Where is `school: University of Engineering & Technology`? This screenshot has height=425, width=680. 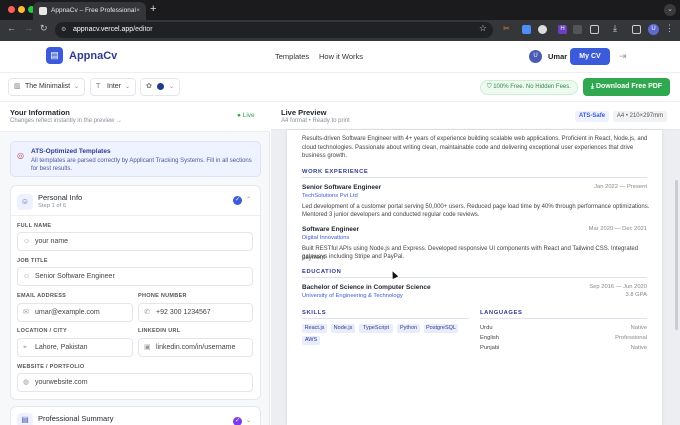 school: University of Engineering & Technology is located at coordinates (352, 296).